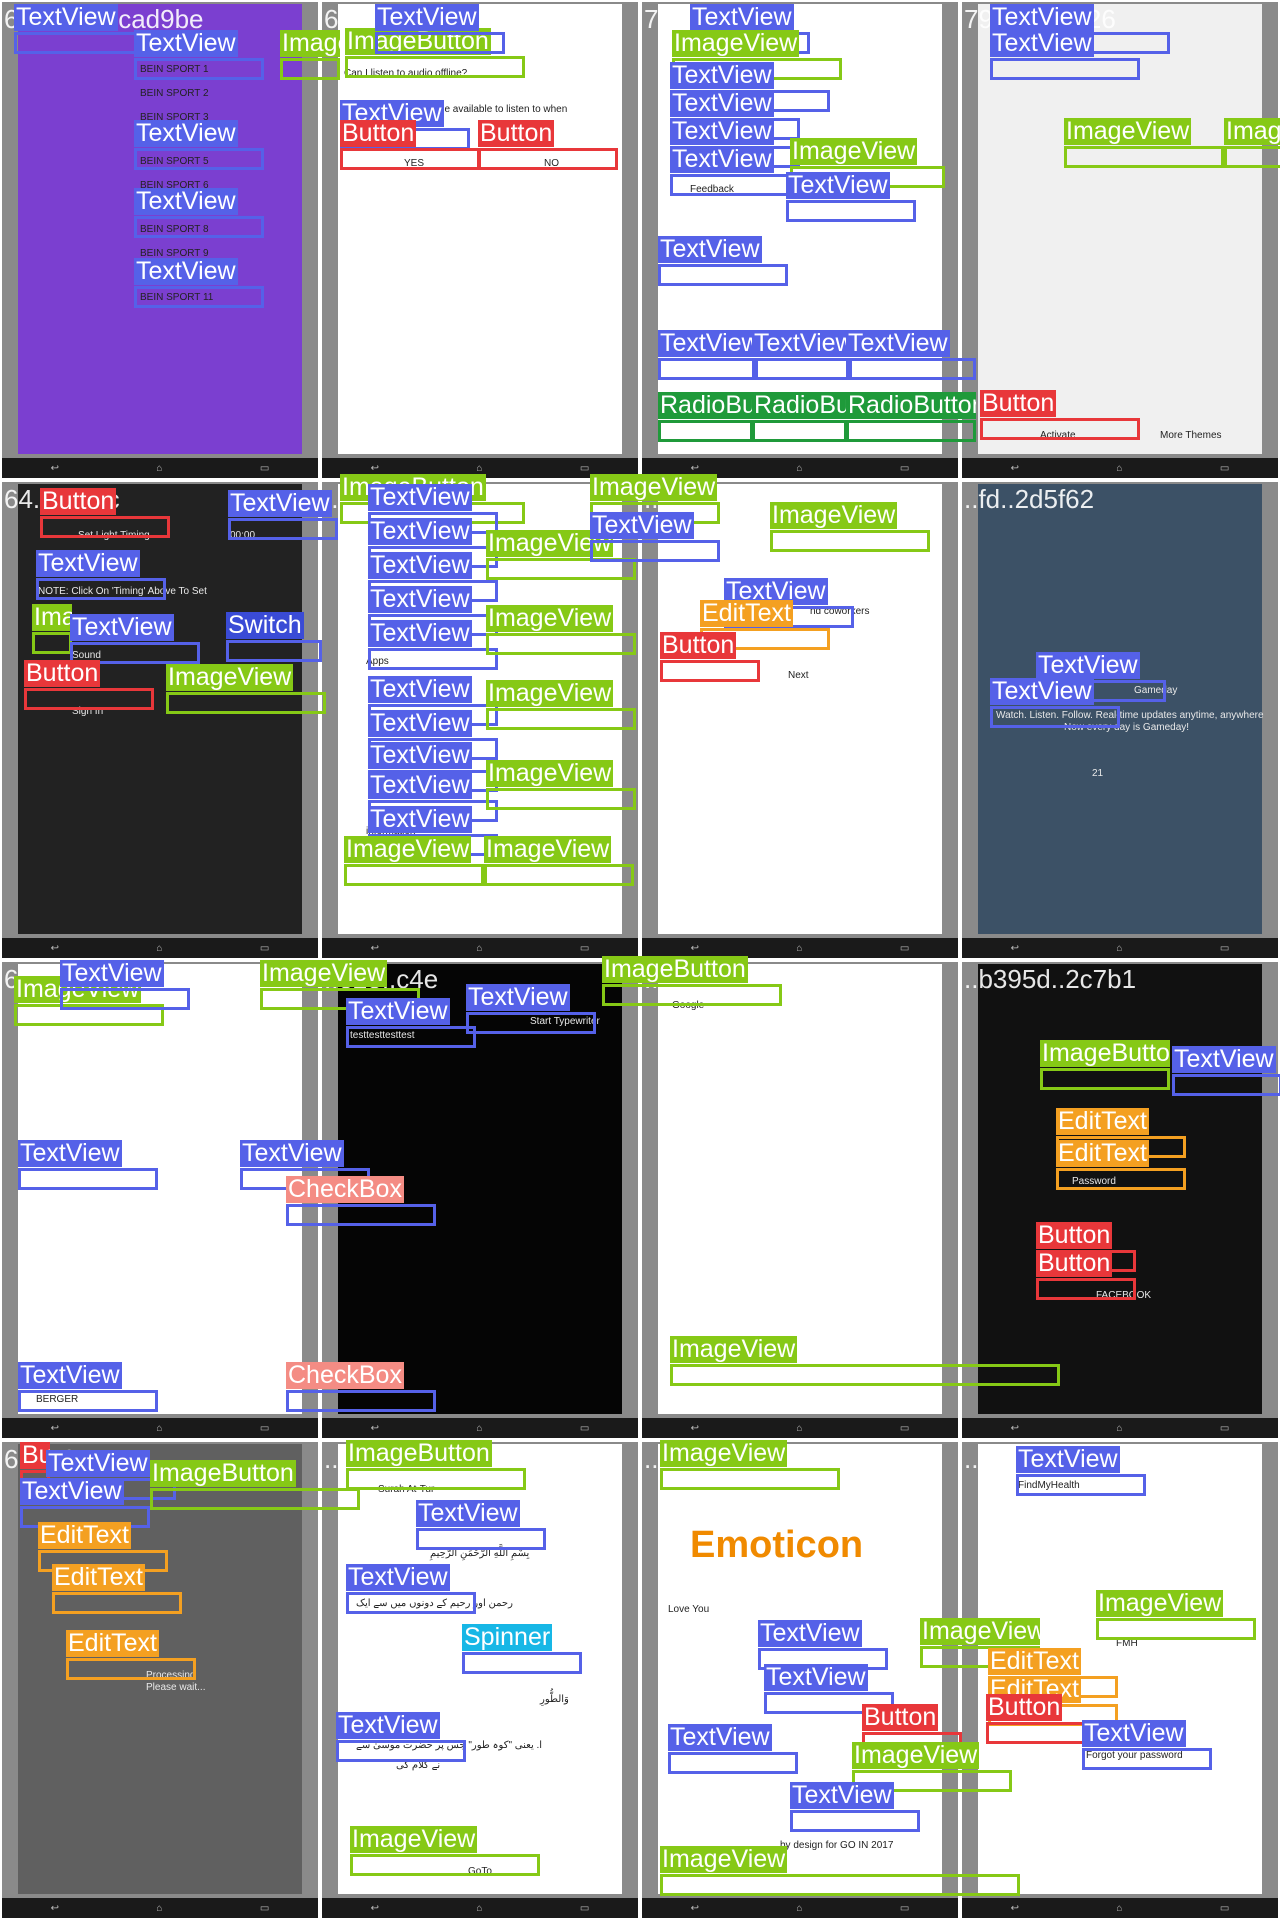  I want to click on screen-text: BEIN SPORT 2, so click(174, 93).